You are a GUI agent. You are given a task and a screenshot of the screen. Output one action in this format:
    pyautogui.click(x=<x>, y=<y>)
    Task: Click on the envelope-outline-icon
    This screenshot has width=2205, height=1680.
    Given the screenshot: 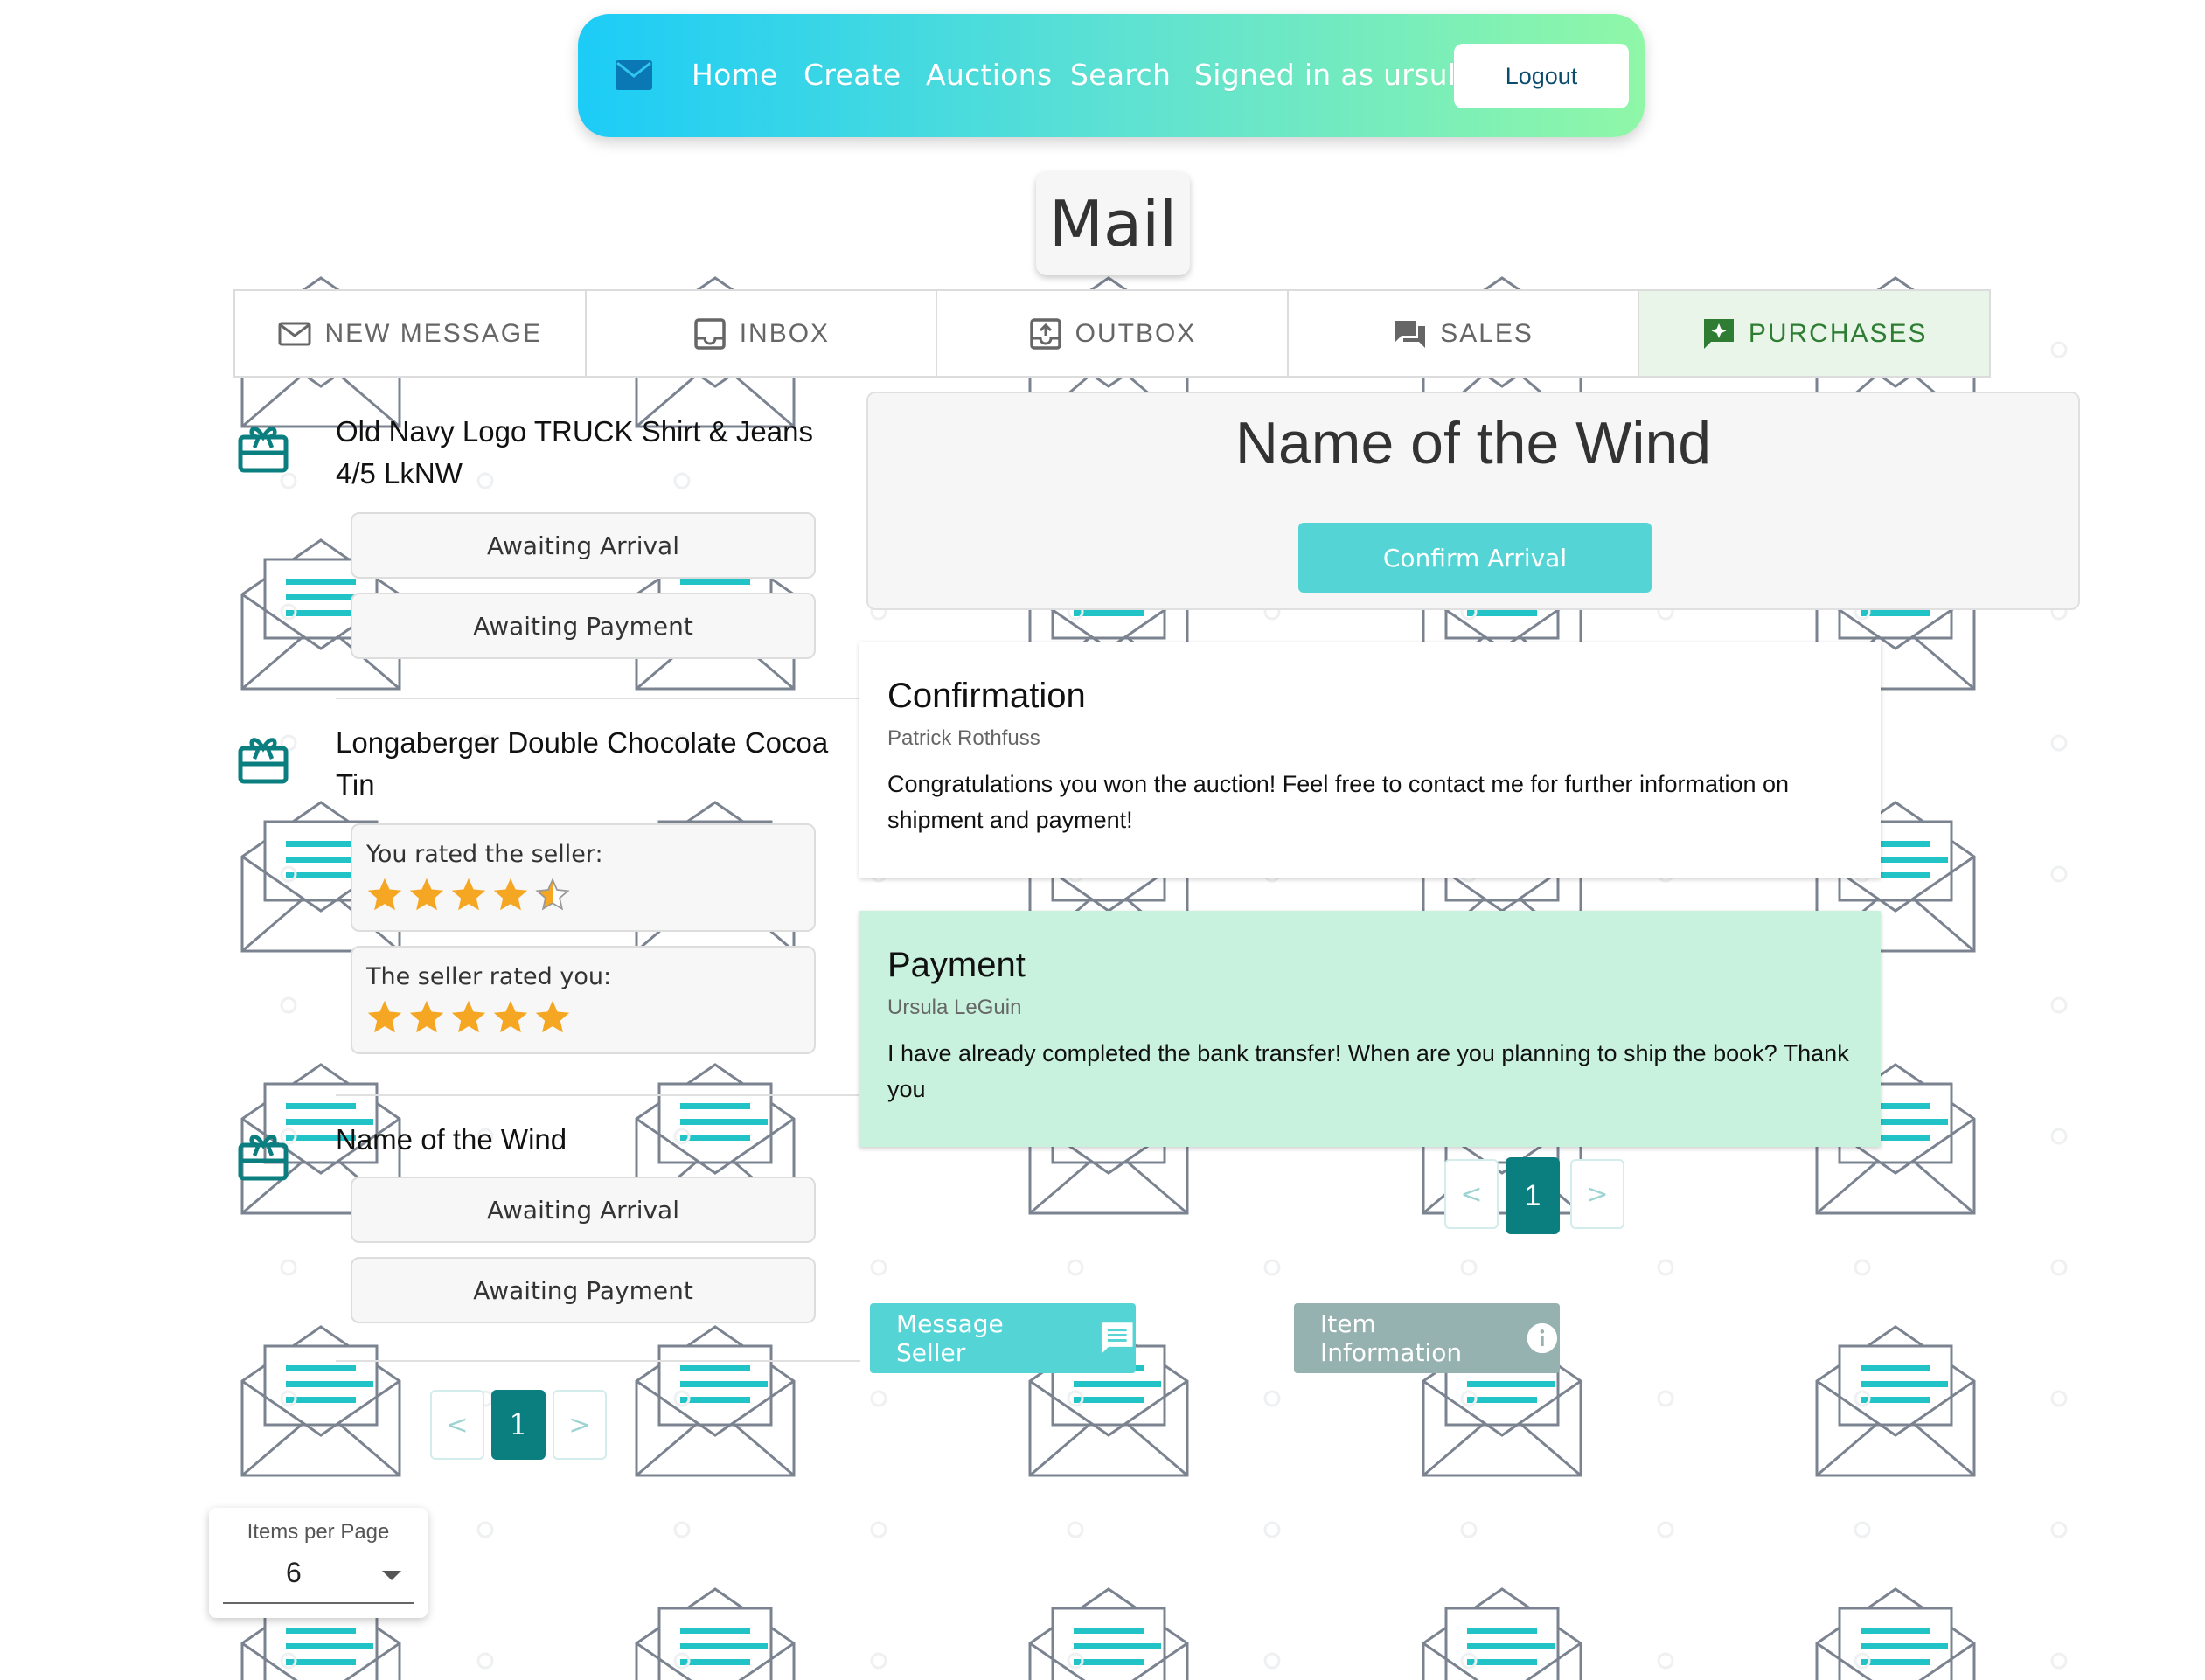 What is the action you would take?
    pyautogui.click(x=294, y=333)
    